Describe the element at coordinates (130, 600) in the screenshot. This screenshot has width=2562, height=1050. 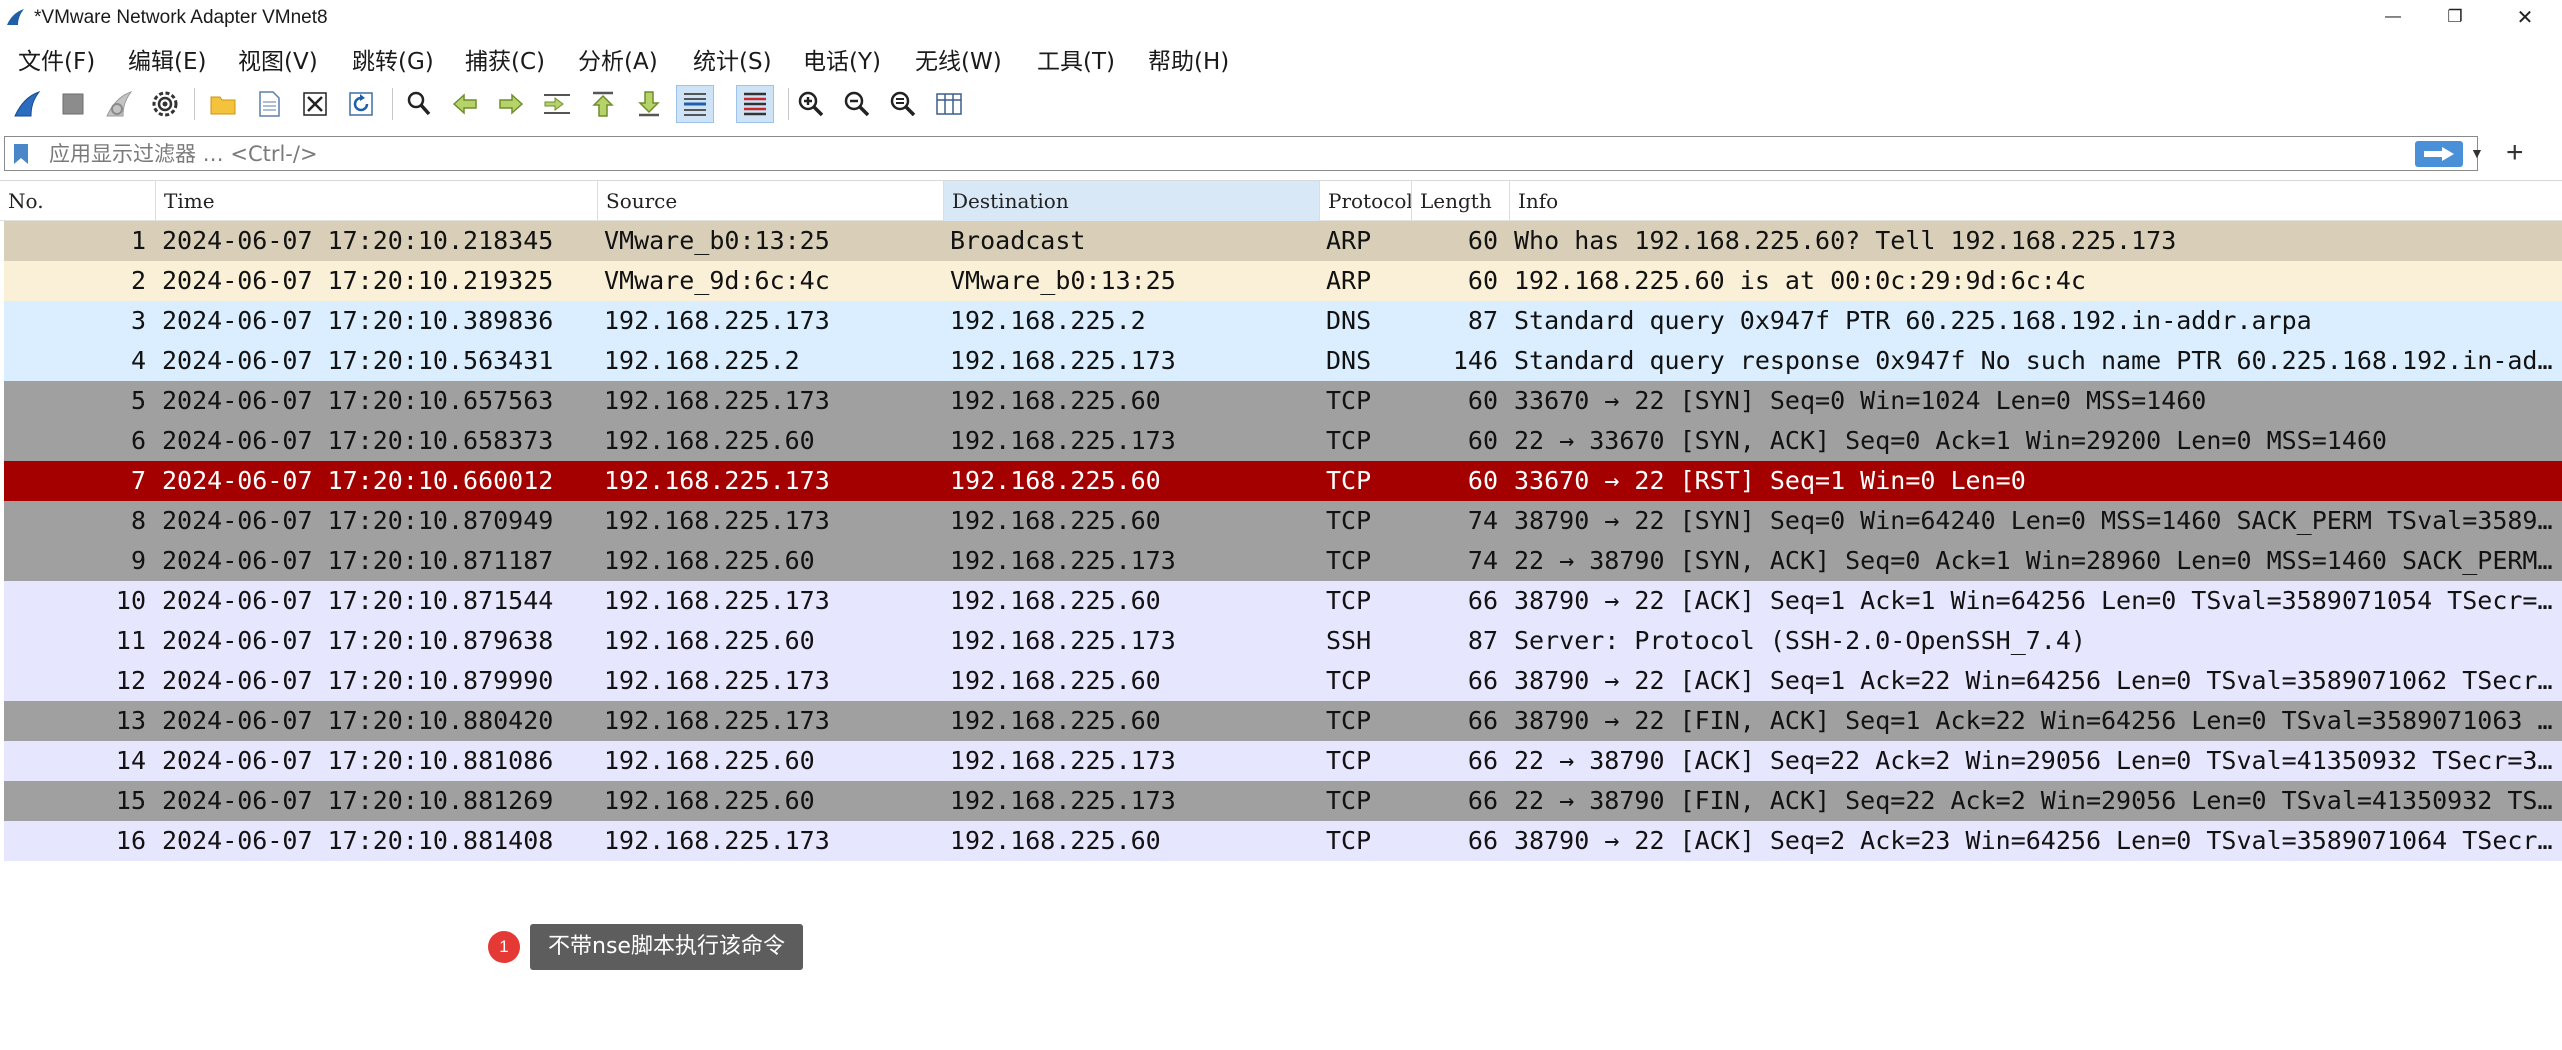
I see `packet-no: 10` at that location.